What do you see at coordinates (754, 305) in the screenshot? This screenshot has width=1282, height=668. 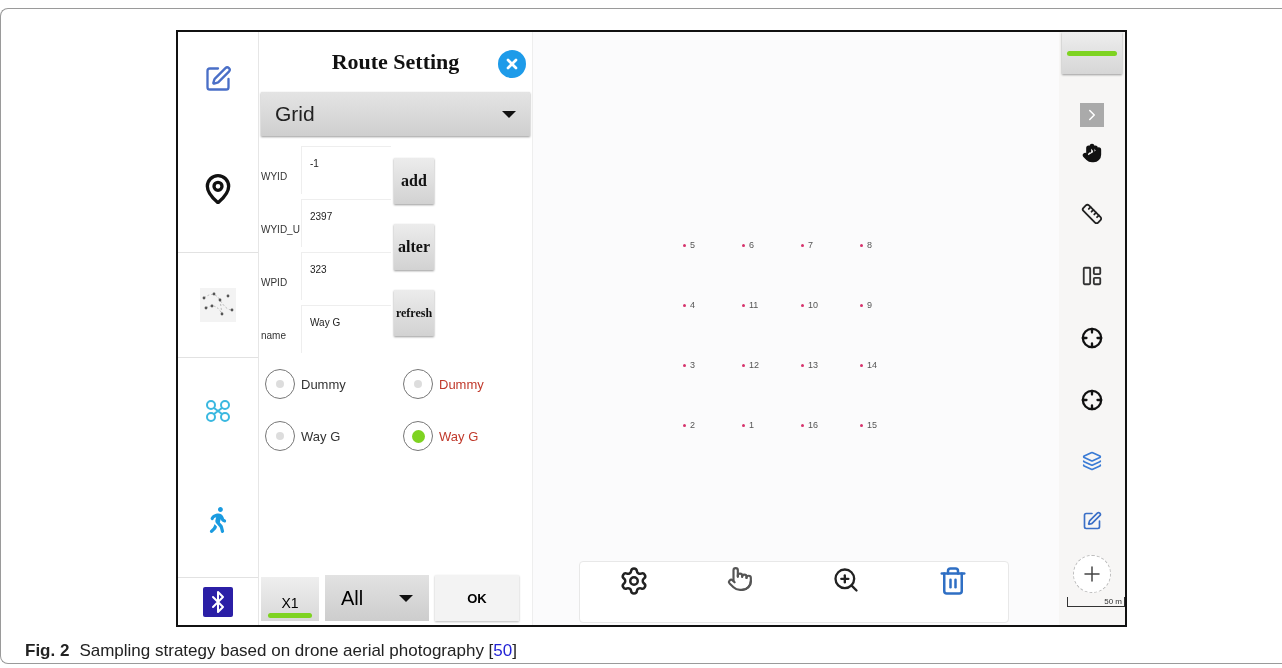 I see `waypoint-number: 11` at bounding box center [754, 305].